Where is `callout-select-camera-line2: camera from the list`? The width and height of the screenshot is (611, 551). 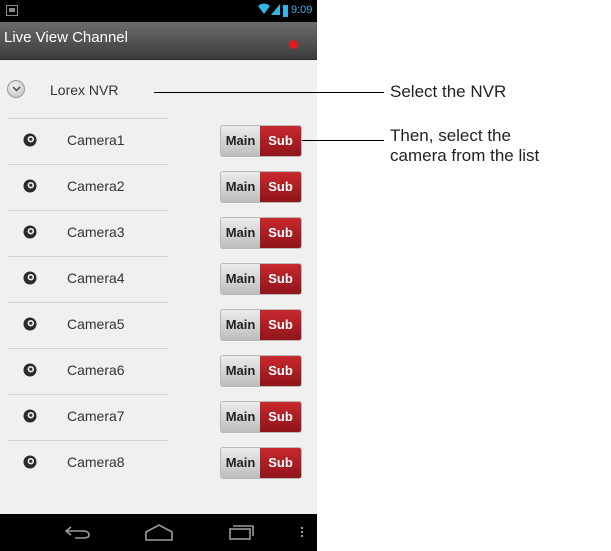 callout-select-camera-line2: camera from the list is located at coordinates (465, 155).